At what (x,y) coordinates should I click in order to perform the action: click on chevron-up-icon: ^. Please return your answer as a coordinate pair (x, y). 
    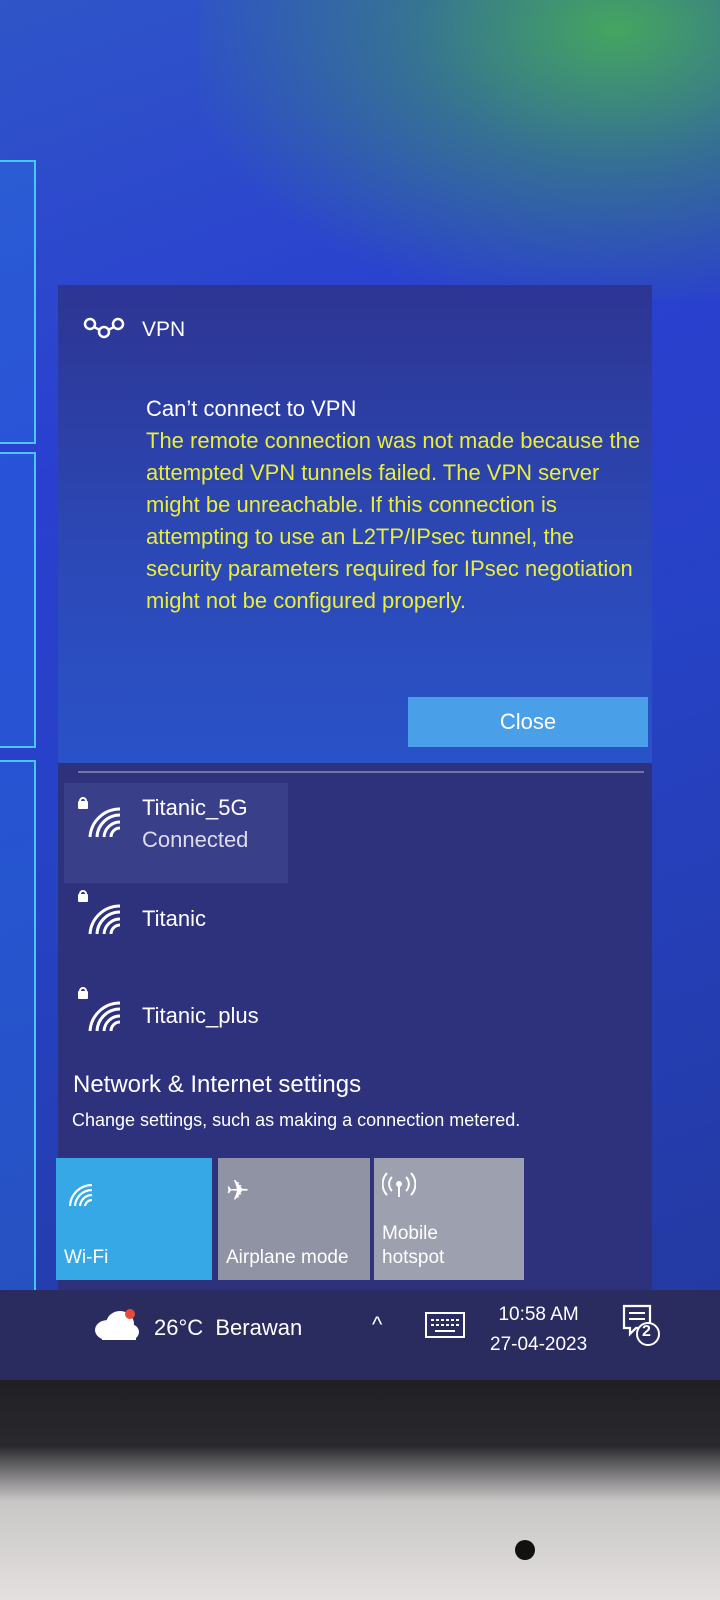
    Looking at the image, I should click on (377, 1325).